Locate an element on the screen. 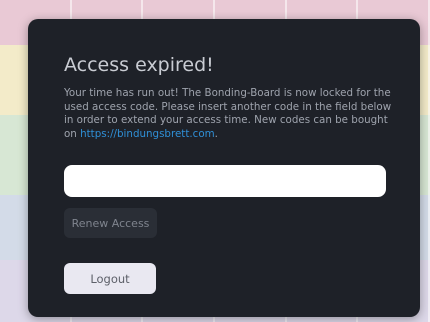  access-code-input is located at coordinates (225, 181).